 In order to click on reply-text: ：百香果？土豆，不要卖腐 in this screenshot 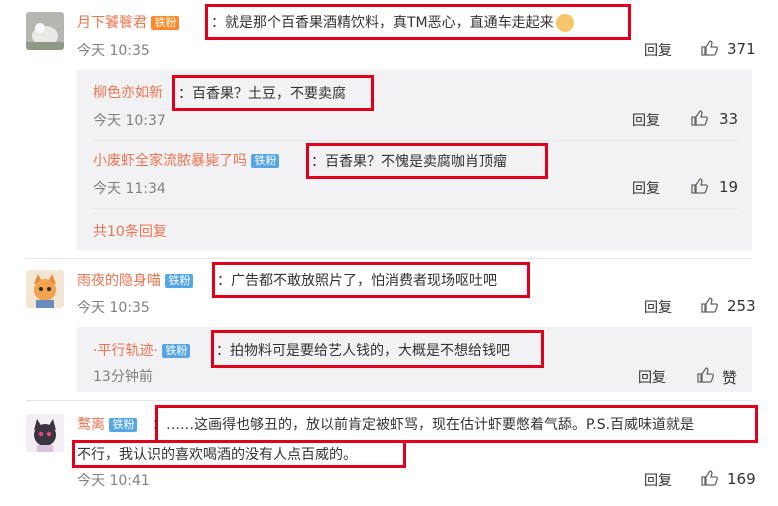, I will do `click(262, 94)`.